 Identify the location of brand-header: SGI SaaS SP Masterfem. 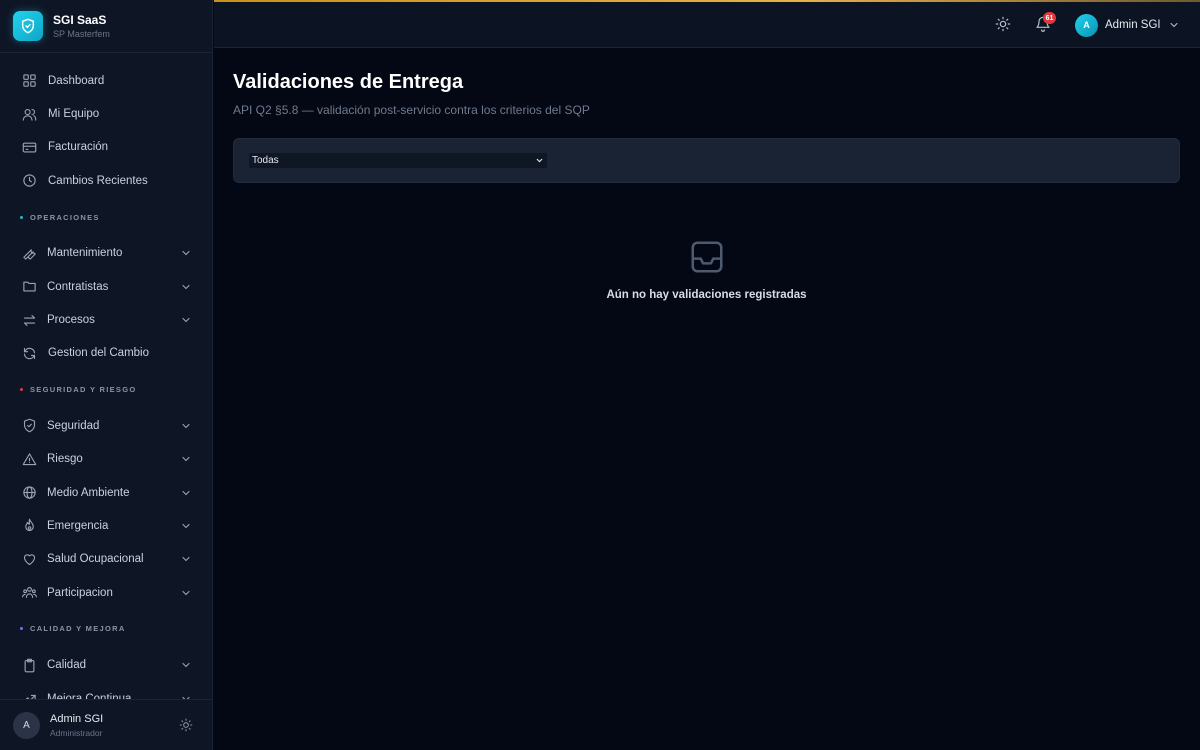
(106, 26).